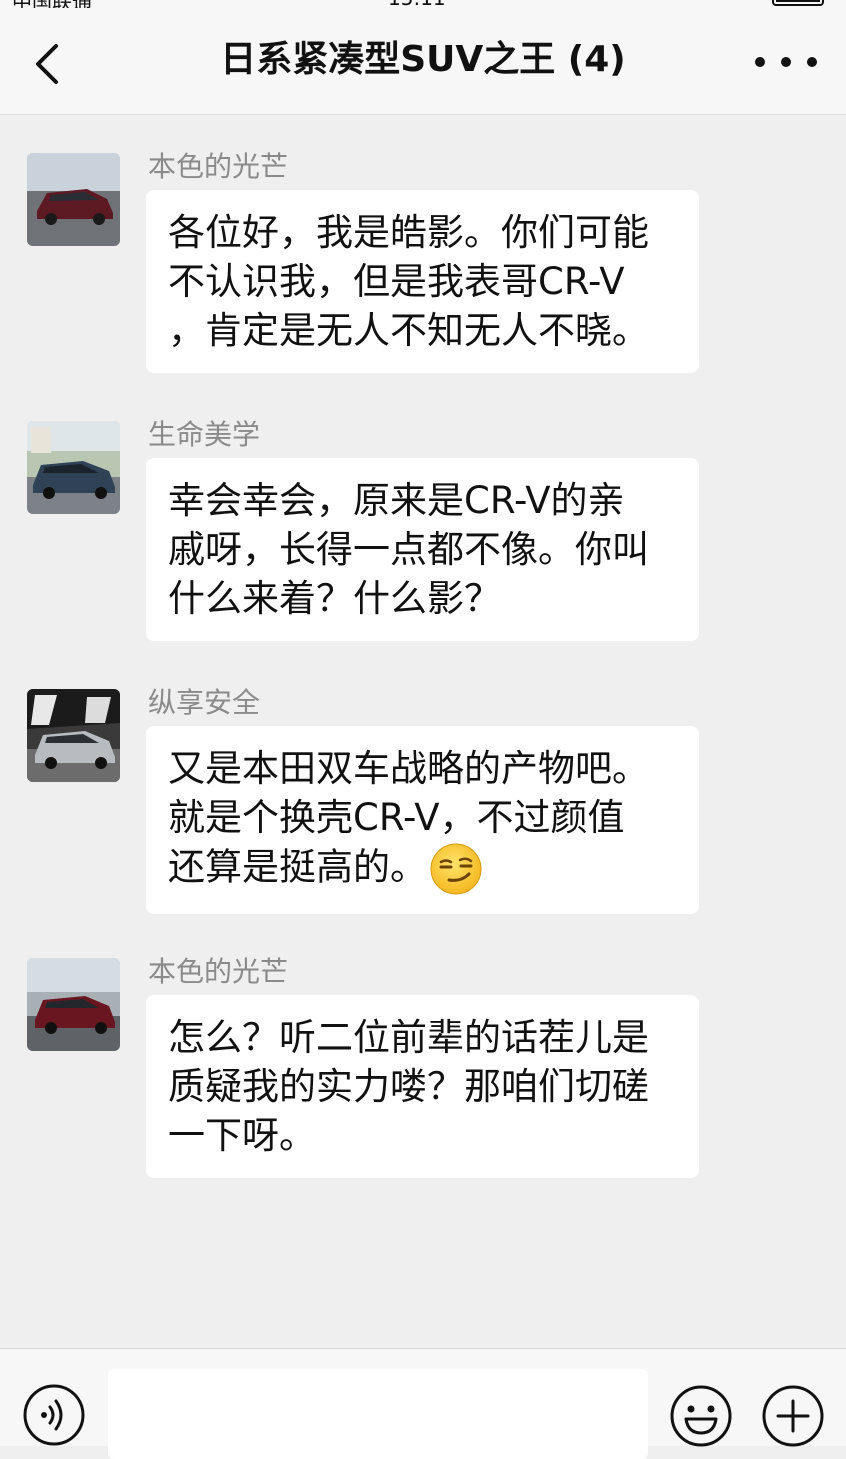 The image size is (846, 1459). I want to click on message-line: 不认识我，但是我表哥CR-V, so click(396, 281).